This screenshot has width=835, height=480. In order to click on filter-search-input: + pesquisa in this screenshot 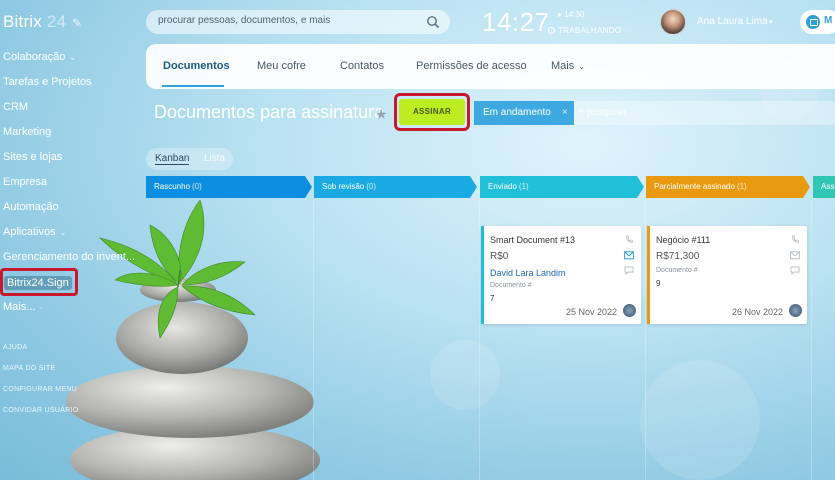, I will do `click(602, 112)`.